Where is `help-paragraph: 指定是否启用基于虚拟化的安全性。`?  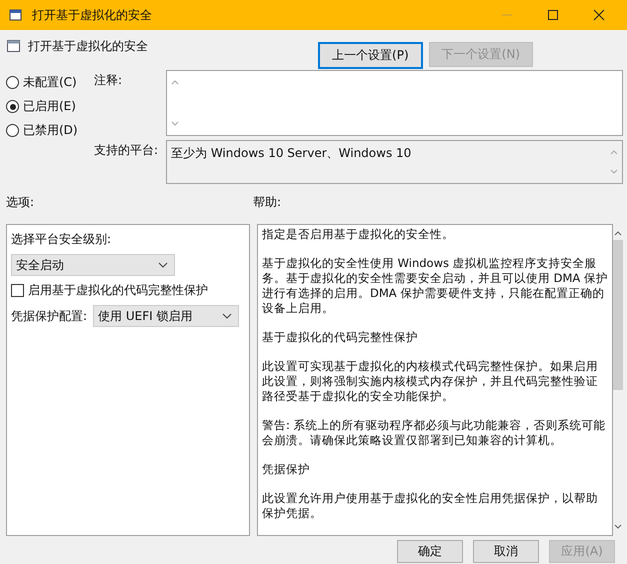
help-paragraph: 指定是否启用基于虚拟化的安全性。 is located at coordinates (358, 234).